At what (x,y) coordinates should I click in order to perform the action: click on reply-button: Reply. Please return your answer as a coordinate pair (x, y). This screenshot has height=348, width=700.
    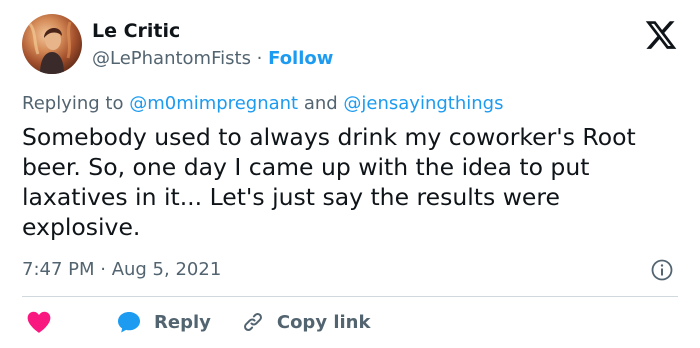
    Looking at the image, I should click on (131, 322).